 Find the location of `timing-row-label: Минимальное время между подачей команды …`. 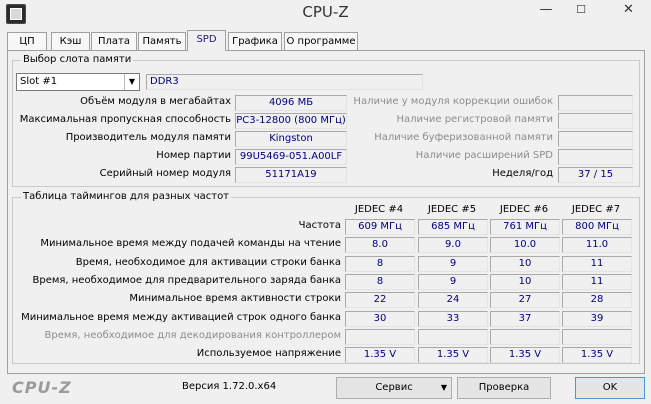

timing-row-label: Минимальное время между подачей команды … is located at coordinates (190, 244).